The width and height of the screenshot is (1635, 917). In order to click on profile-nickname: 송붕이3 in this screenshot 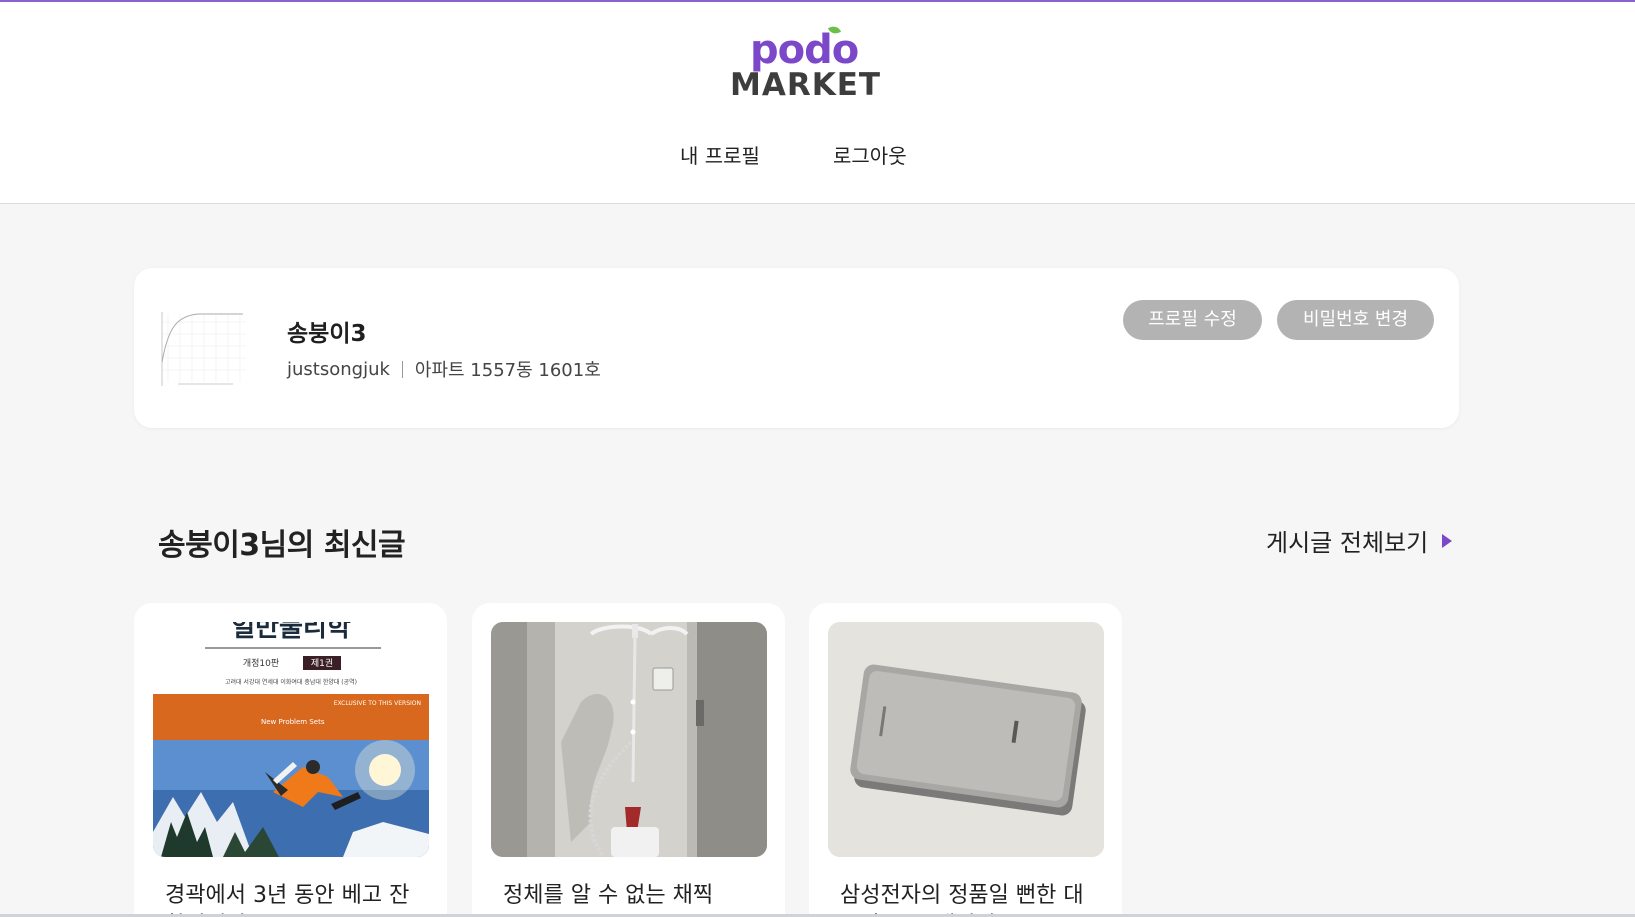, I will do `click(327, 334)`.